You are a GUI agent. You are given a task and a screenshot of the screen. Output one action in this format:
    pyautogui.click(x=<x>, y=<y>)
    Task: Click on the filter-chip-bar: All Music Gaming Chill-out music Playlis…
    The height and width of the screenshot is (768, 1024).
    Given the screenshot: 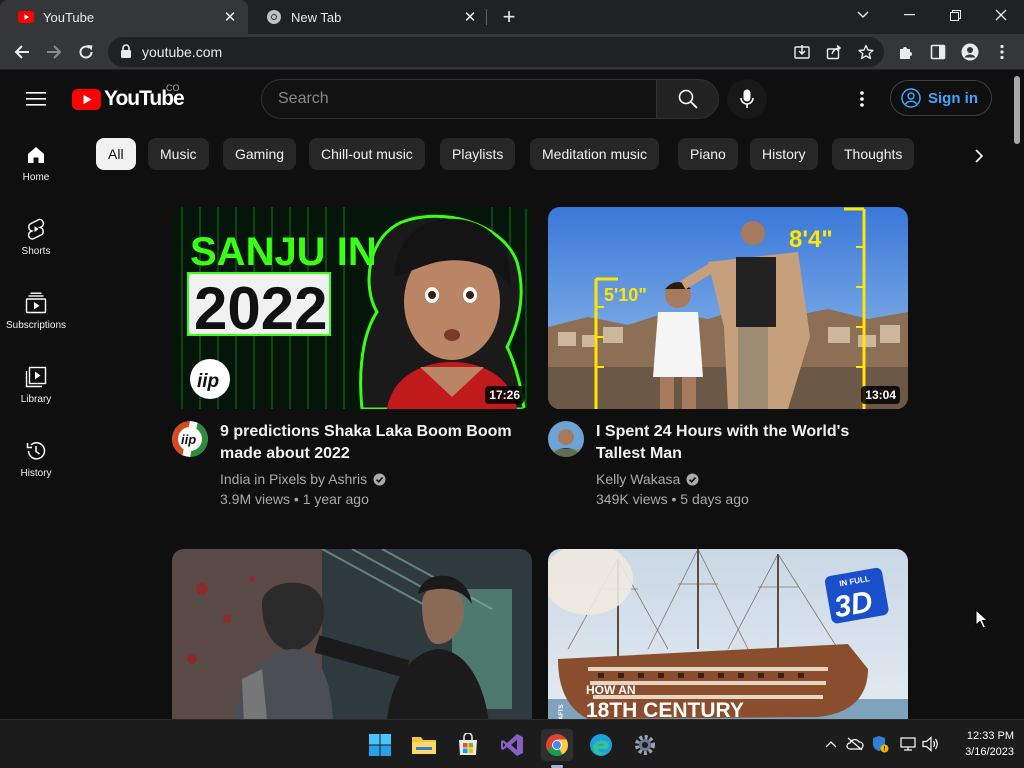 What is the action you would take?
    pyautogui.click(x=516, y=155)
    